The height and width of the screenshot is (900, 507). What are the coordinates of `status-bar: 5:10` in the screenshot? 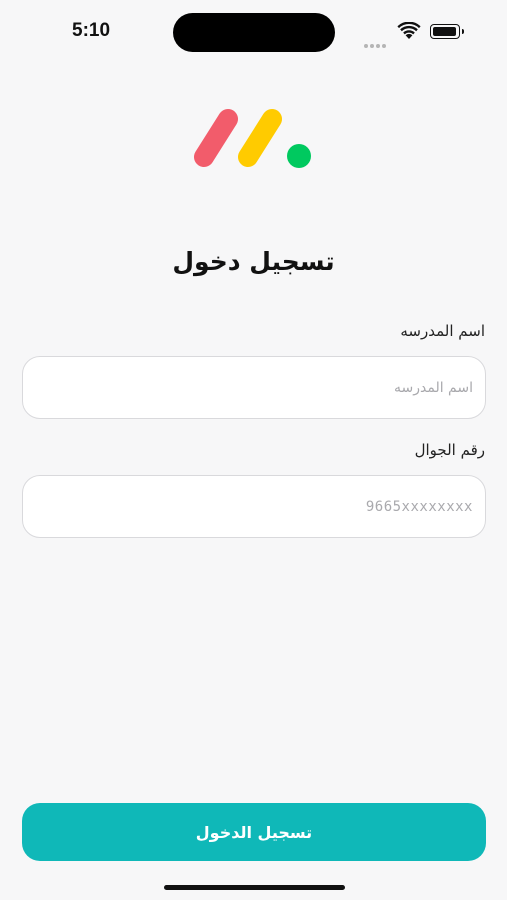 It's located at (253, 31).